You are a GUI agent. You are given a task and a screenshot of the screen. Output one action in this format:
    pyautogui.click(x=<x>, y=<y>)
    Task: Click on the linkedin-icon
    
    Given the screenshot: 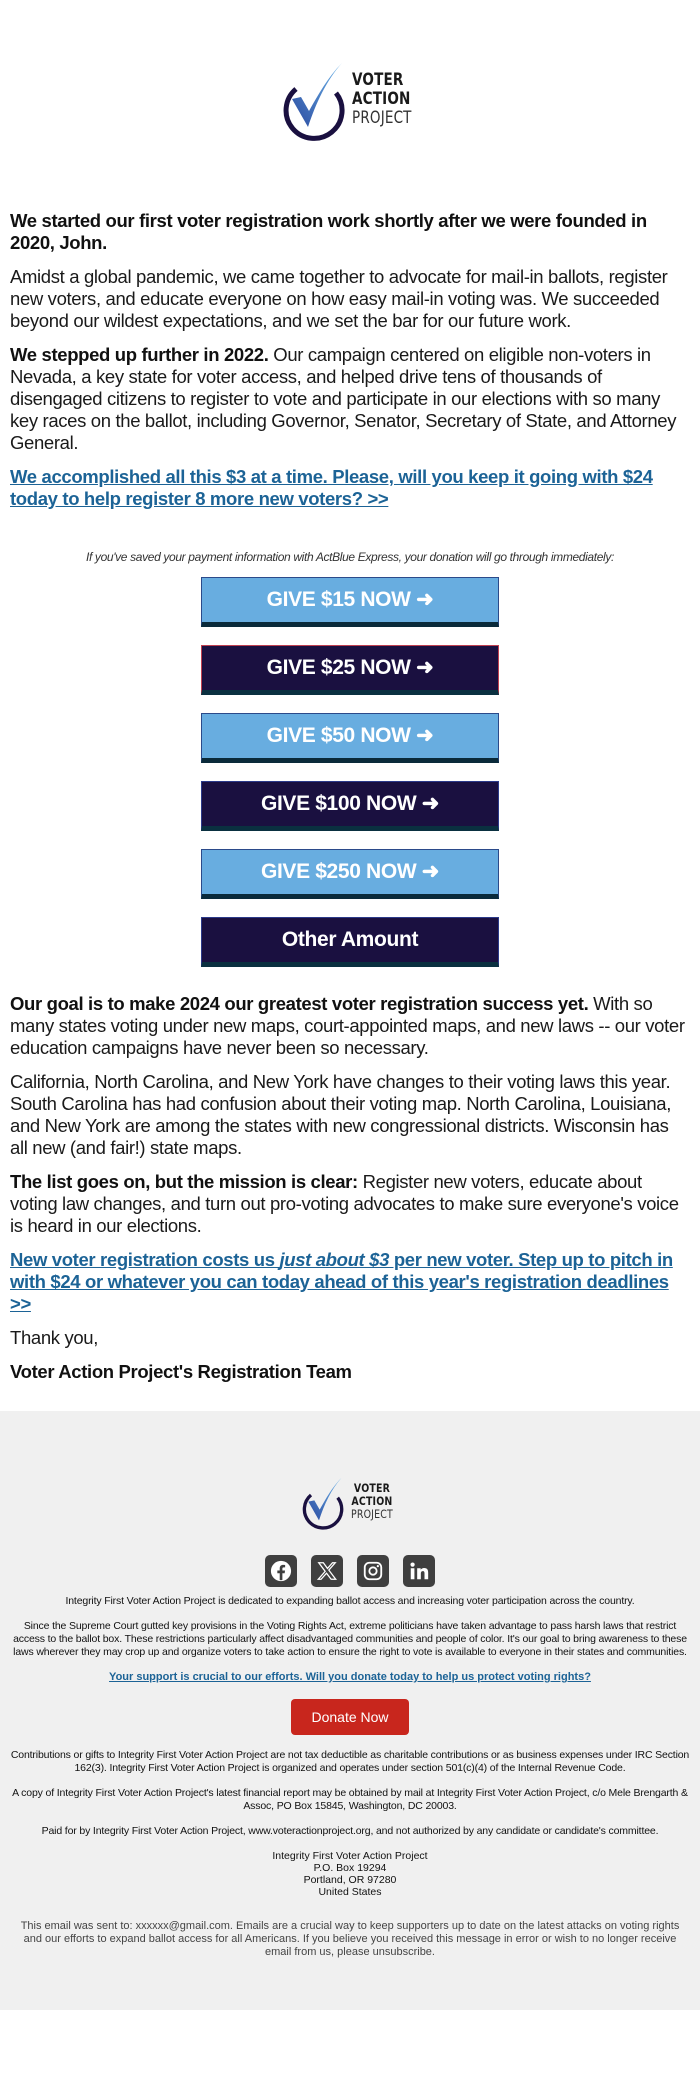 What is the action you would take?
    pyautogui.click(x=419, y=1571)
    